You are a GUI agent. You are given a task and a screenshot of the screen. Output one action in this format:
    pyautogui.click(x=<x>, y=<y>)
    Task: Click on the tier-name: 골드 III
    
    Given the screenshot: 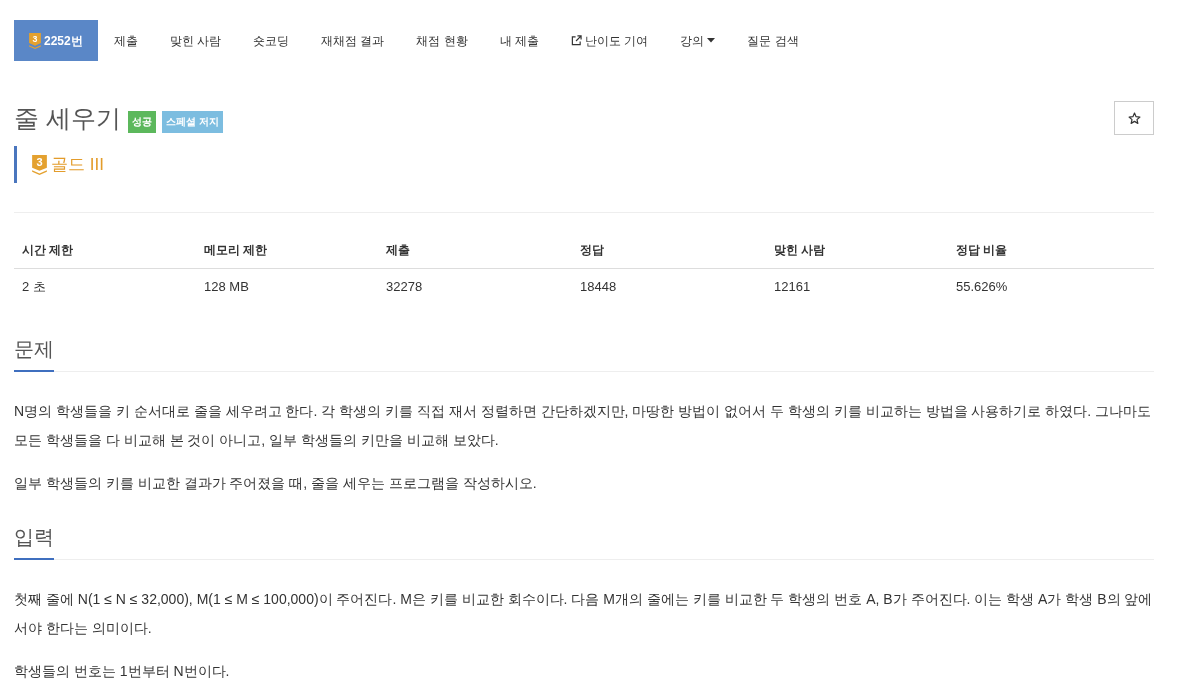 What is the action you would take?
    pyautogui.click(x=77, y=164)
    